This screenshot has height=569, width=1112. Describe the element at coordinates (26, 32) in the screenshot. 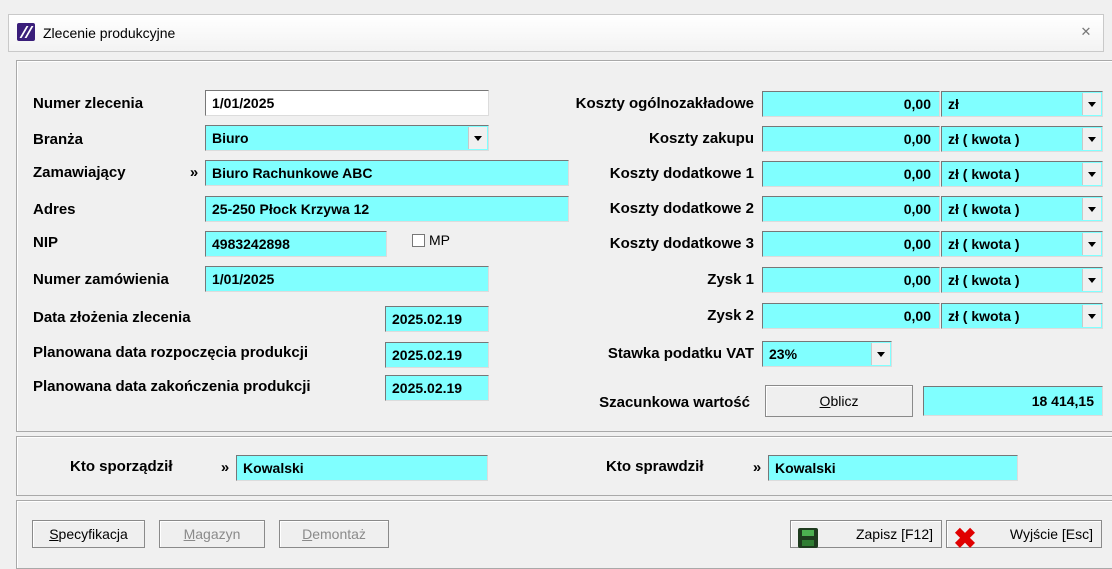

I see `app-logo-icon` at that location.